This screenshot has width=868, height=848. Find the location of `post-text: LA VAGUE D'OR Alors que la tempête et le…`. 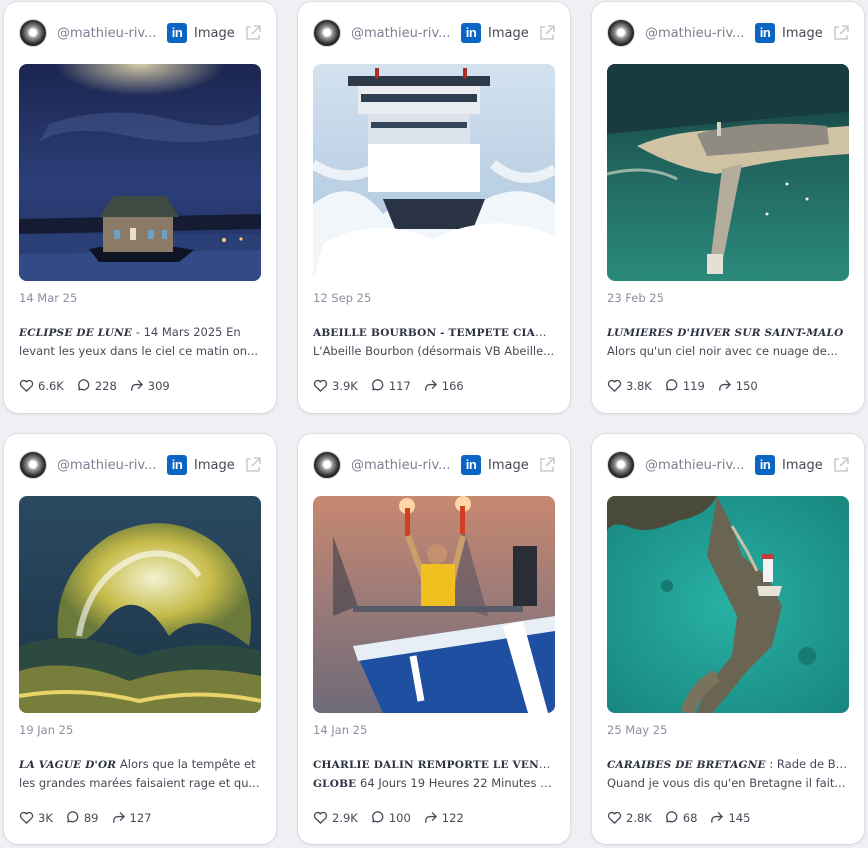

post-text: LA VAGUE D'OR Alors que la tempête et le… is located at coordinates (140, 773).